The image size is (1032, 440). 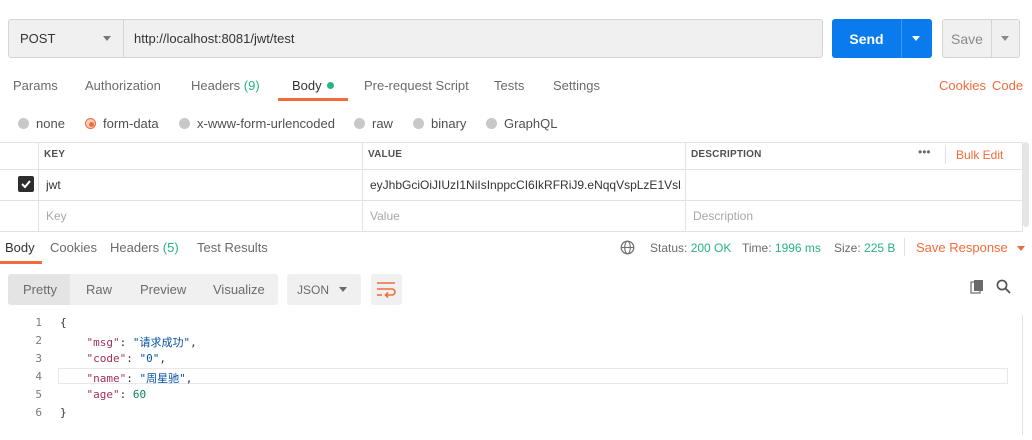 I want to click on status-indicator: Status: 200 OK, so click(x=690, y=248).